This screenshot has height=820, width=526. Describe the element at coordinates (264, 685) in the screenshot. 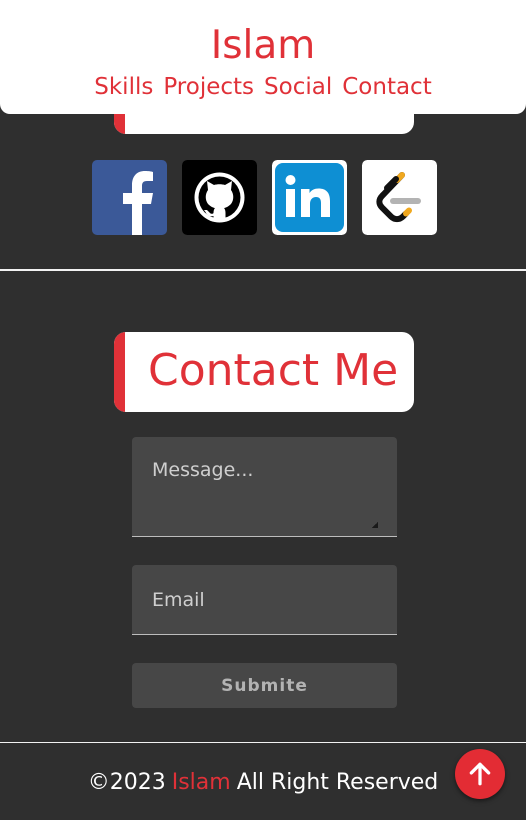

I see `submit-button: Submite` at that location.